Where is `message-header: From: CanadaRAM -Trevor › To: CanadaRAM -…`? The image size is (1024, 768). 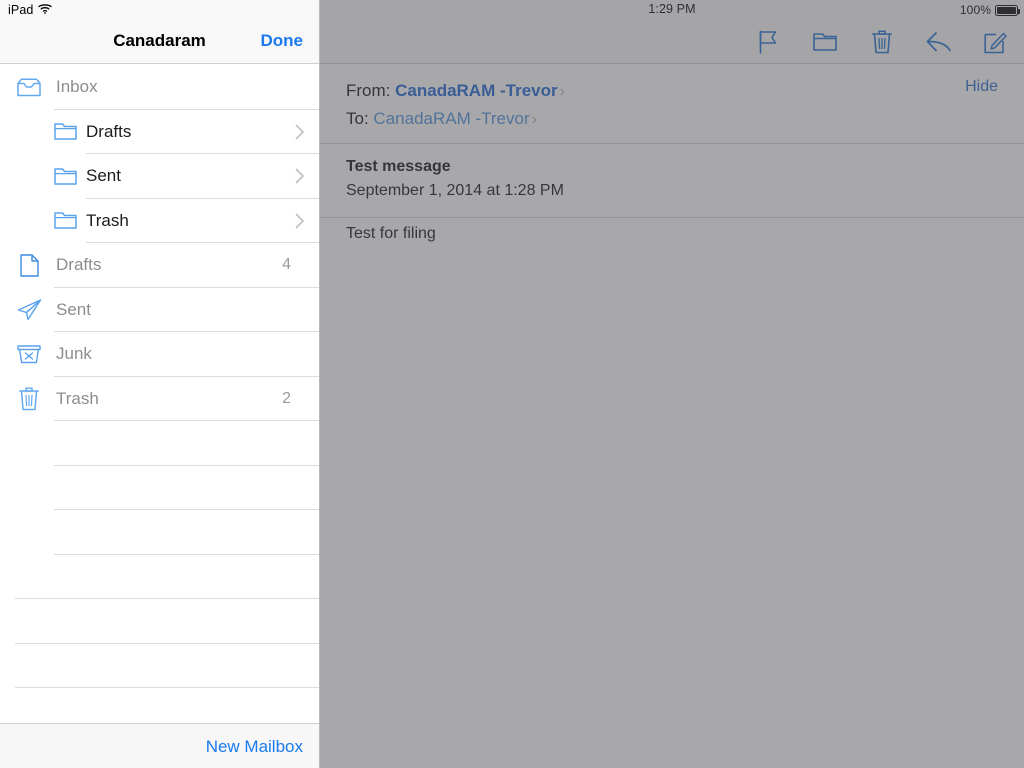
message-header: From: CanadaRAM -Trevor › To: CanadaRAM -… is located at coordinates (672, 141).